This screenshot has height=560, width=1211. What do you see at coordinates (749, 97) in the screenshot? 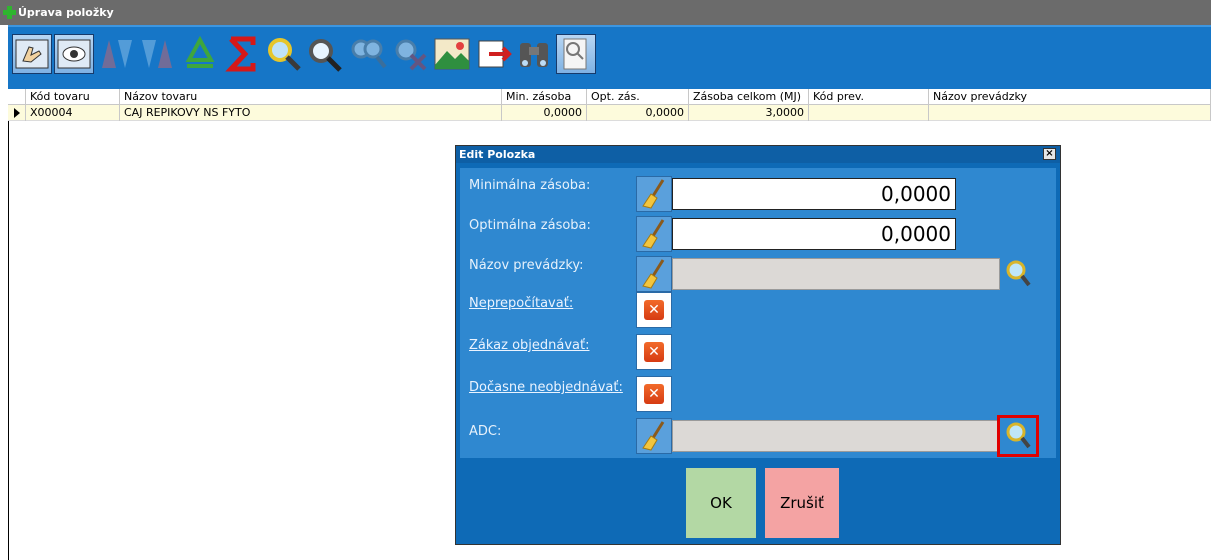
I see `column-header-zasoba: Zásoba celkom (MJ)` at bounding box center [749, 97].